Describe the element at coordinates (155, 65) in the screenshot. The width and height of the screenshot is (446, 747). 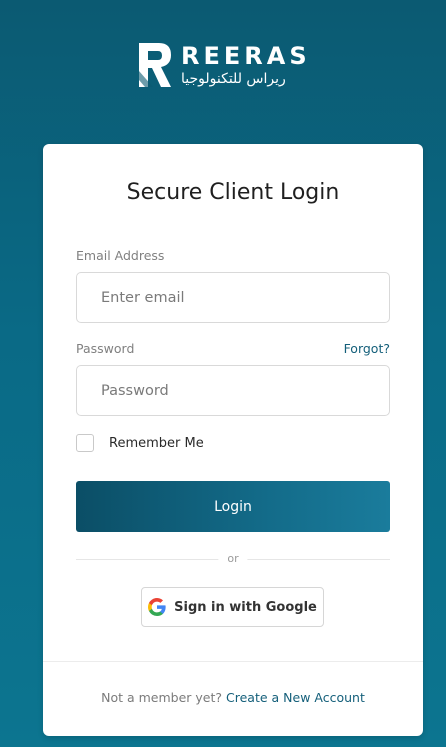
I see `reeras-logo-icon` at that location.